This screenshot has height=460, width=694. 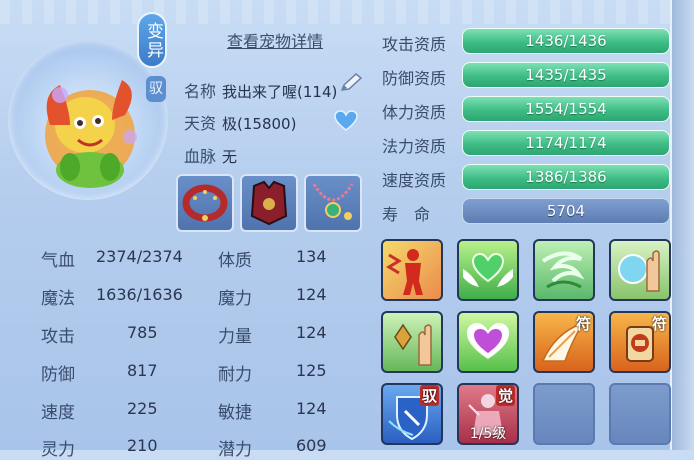 I want to click on armor-icon, so click(x=269, y=203).